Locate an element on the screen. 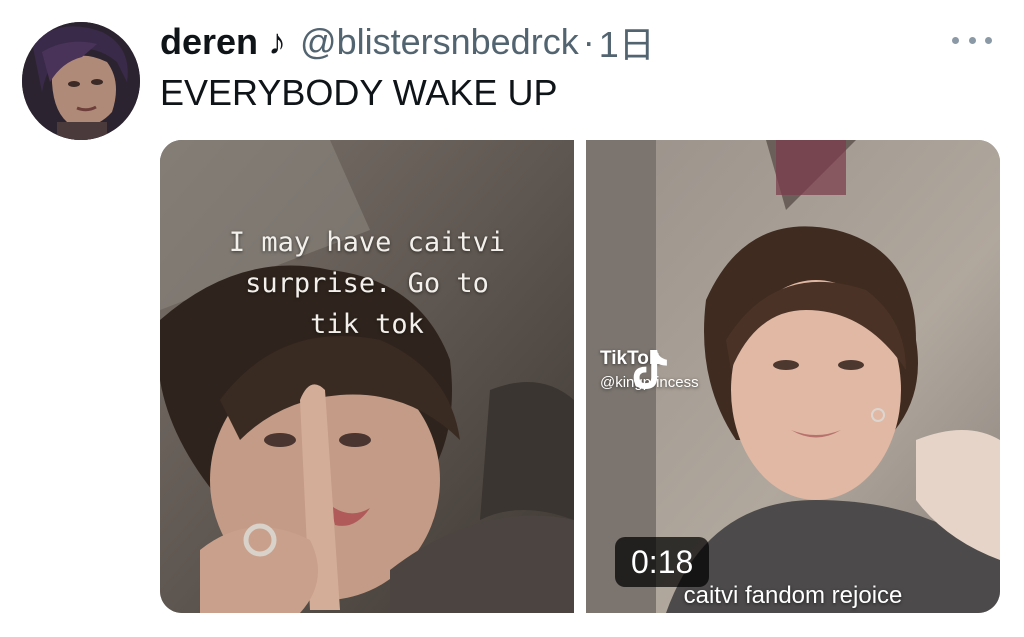 The image size is (1024, 637). display-name: deren ♪ is located at coordinates (223, 42).